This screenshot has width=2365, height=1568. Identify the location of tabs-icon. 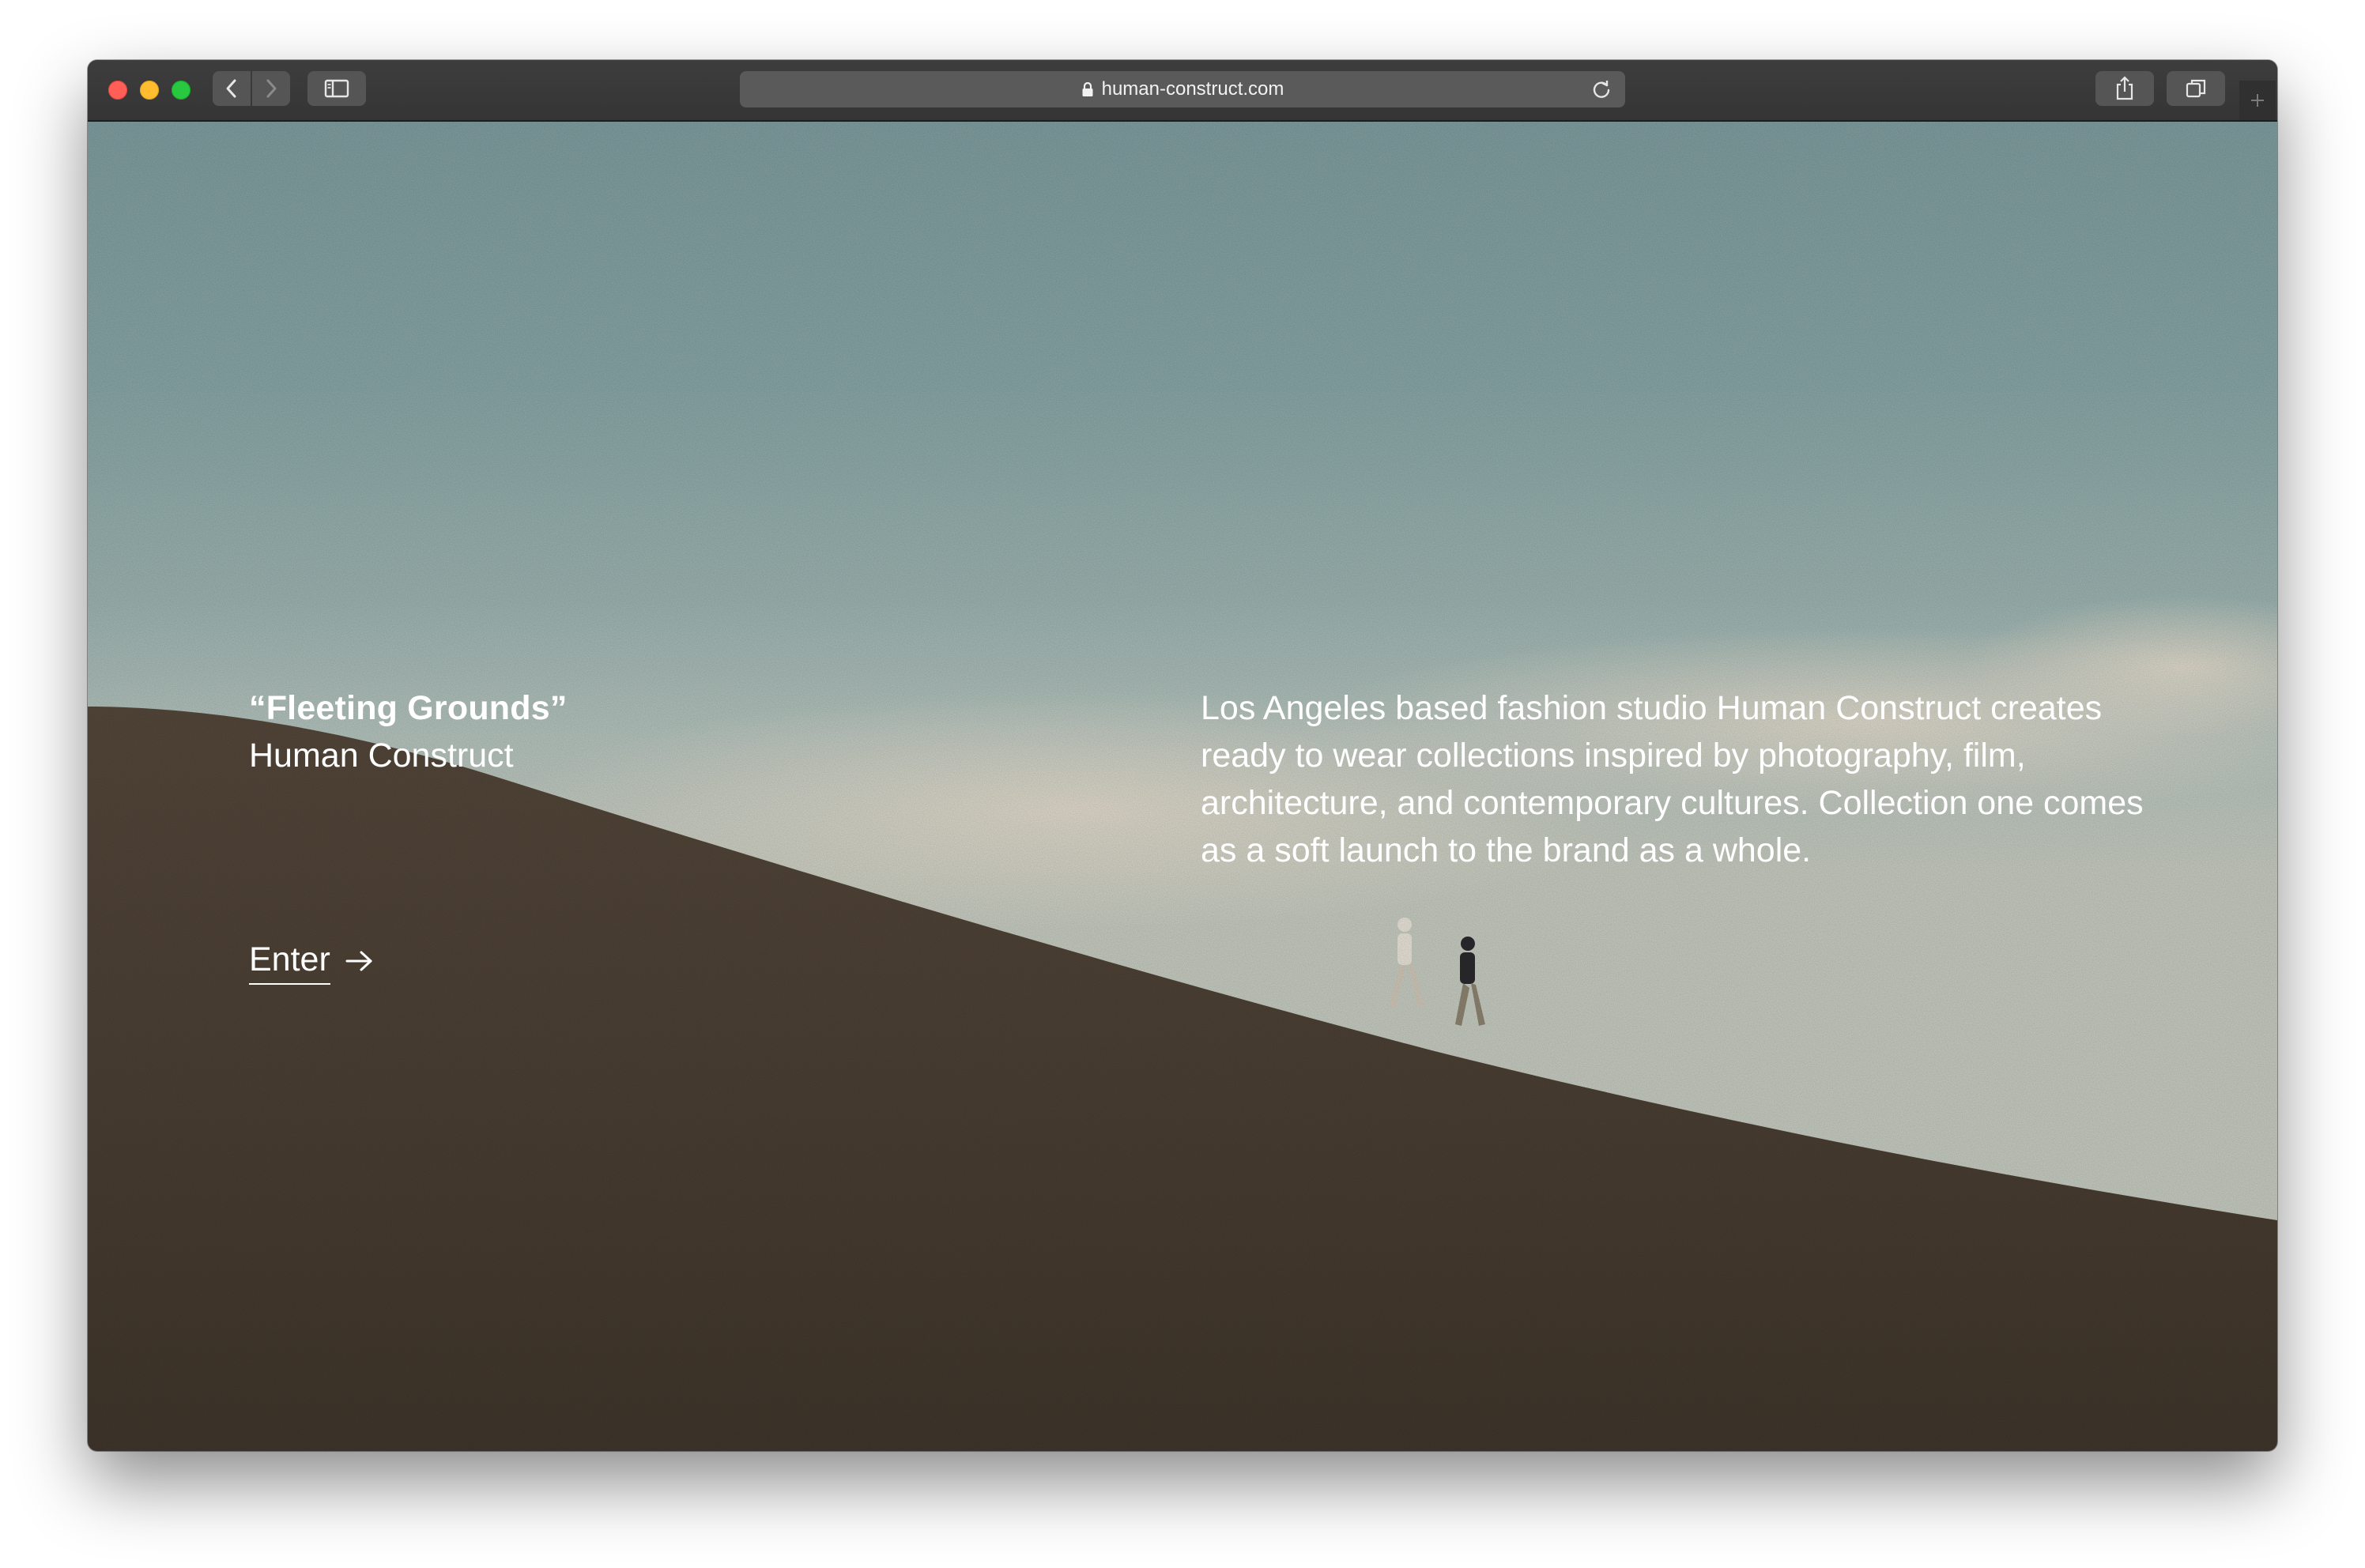
(2196, 88).